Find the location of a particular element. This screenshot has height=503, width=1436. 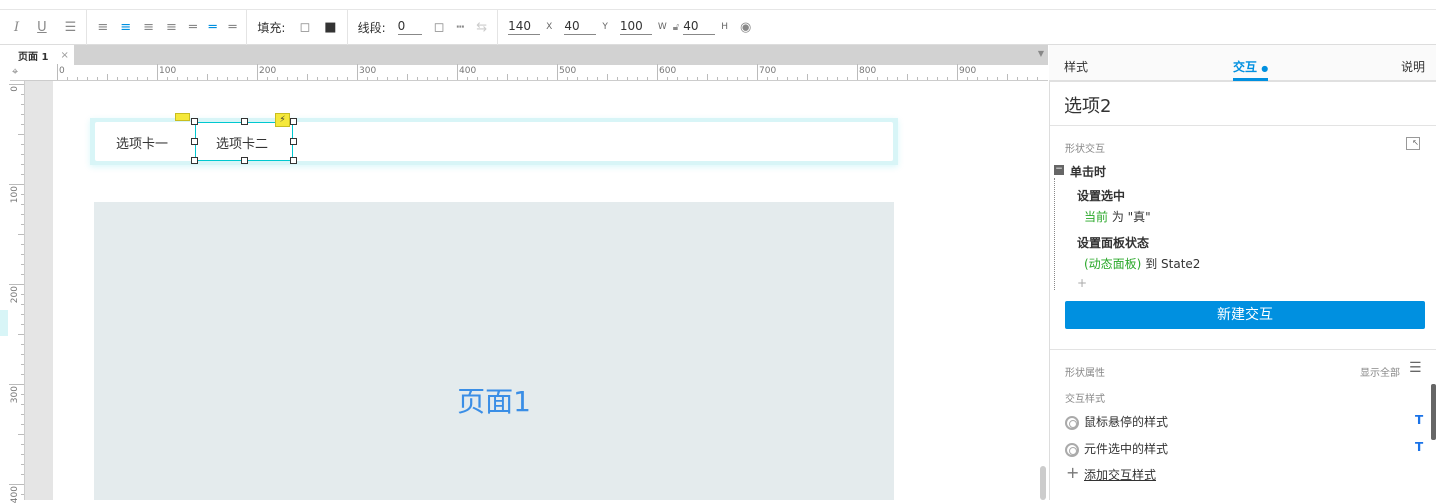

align-right-icon: ≡ is located at coordinates (148, 27).